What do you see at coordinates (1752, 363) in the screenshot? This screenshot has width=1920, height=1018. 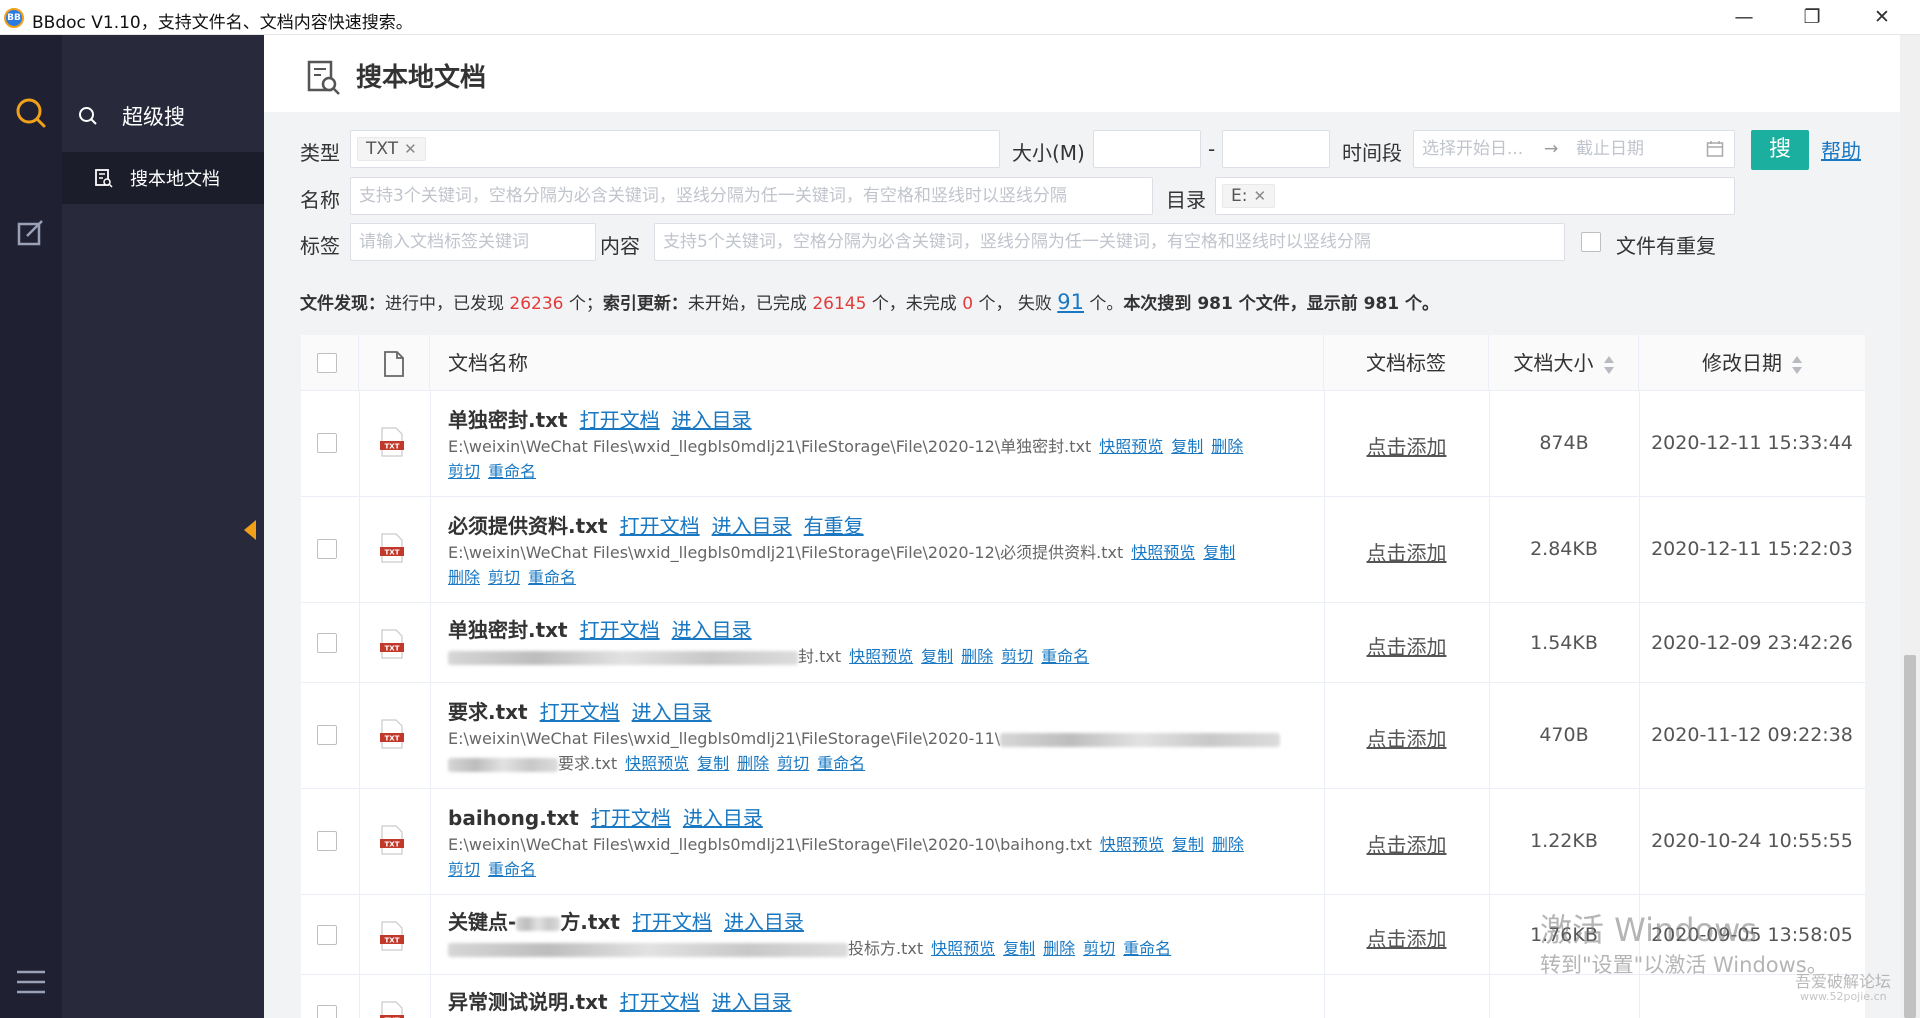 I see `header-date: 修改日期` at bounding box center [1752, 363].